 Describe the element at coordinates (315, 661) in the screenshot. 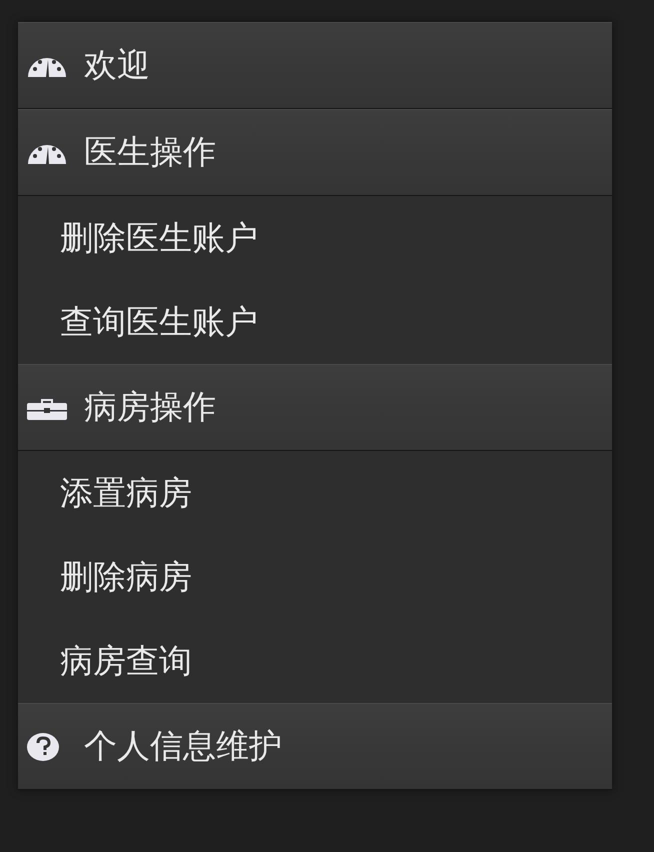

I see `menu-item: 病房查询` at that location.